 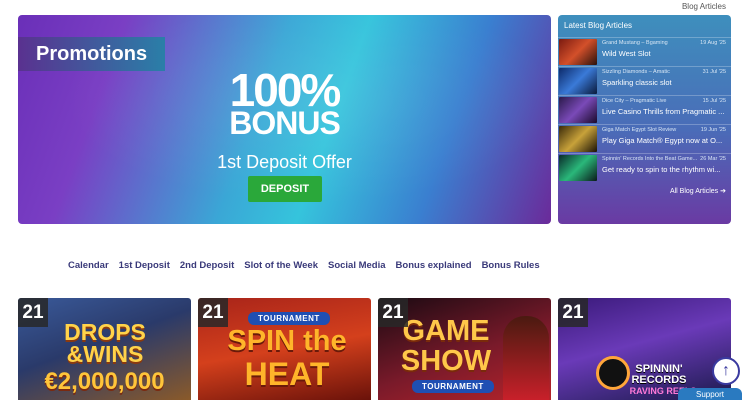 I want to click on tile-title-line2: HEAT, so click(x=287, y=374).